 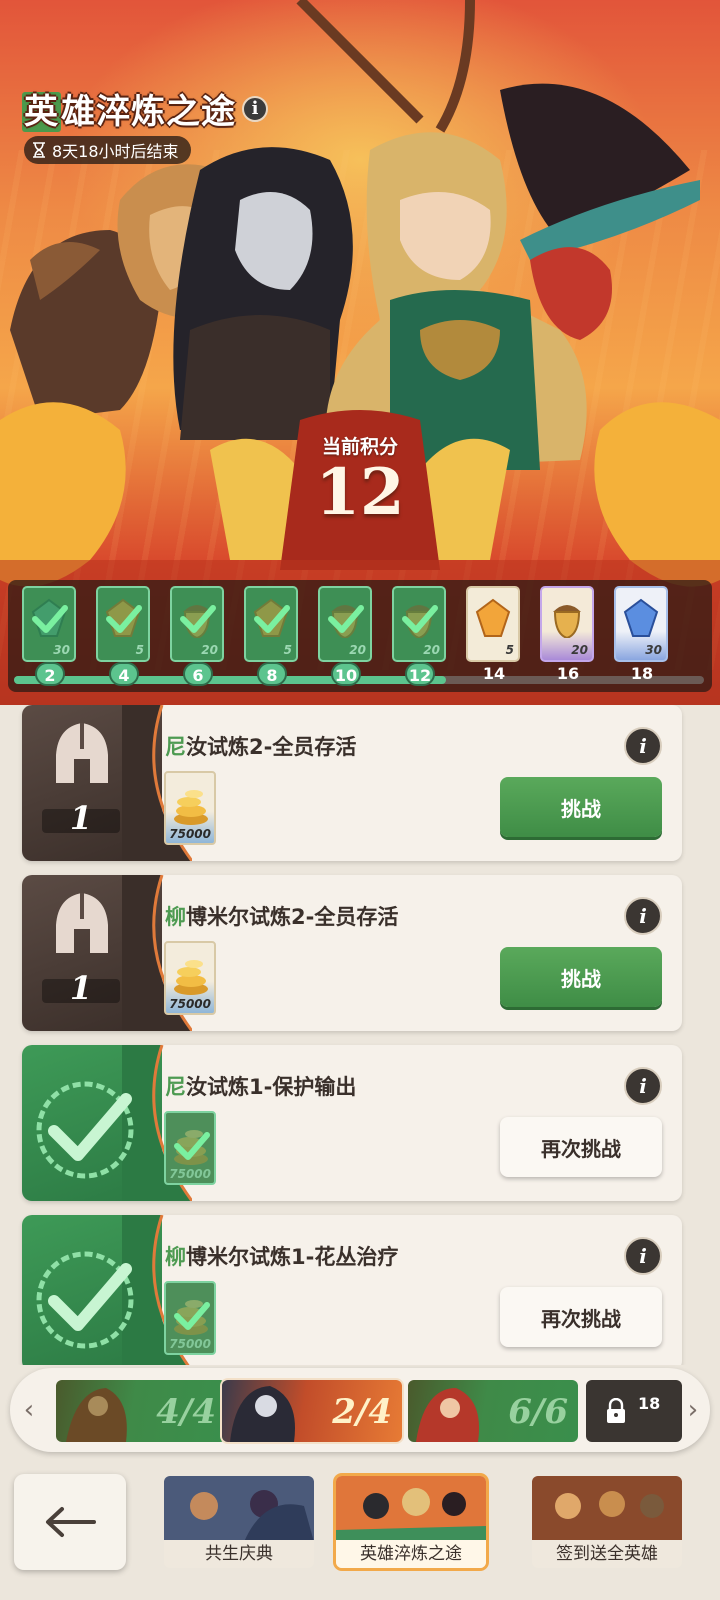 I want to click on event-timer: 8天18小时后结束, so click(x=107, y=150).